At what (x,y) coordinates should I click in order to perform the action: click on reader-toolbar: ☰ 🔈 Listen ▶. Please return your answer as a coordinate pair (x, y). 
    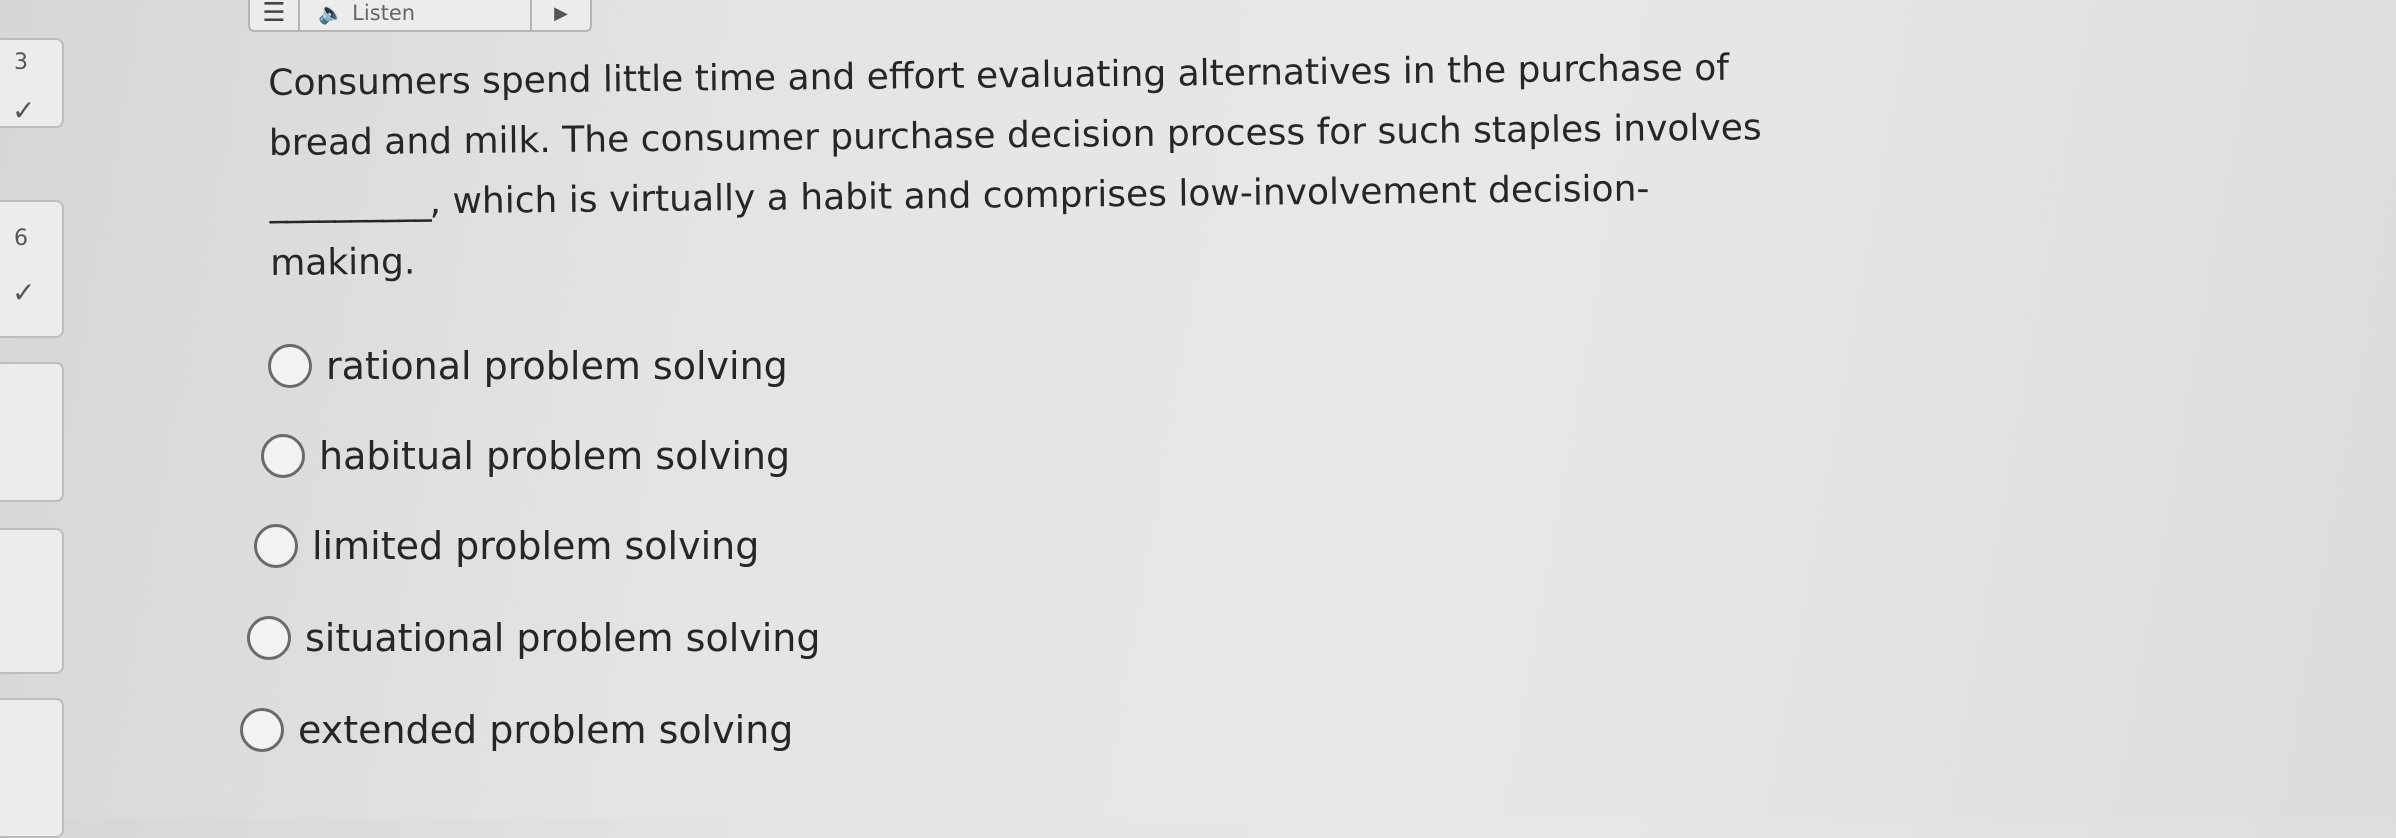
    Looking at the image, I should click on (420, 16).